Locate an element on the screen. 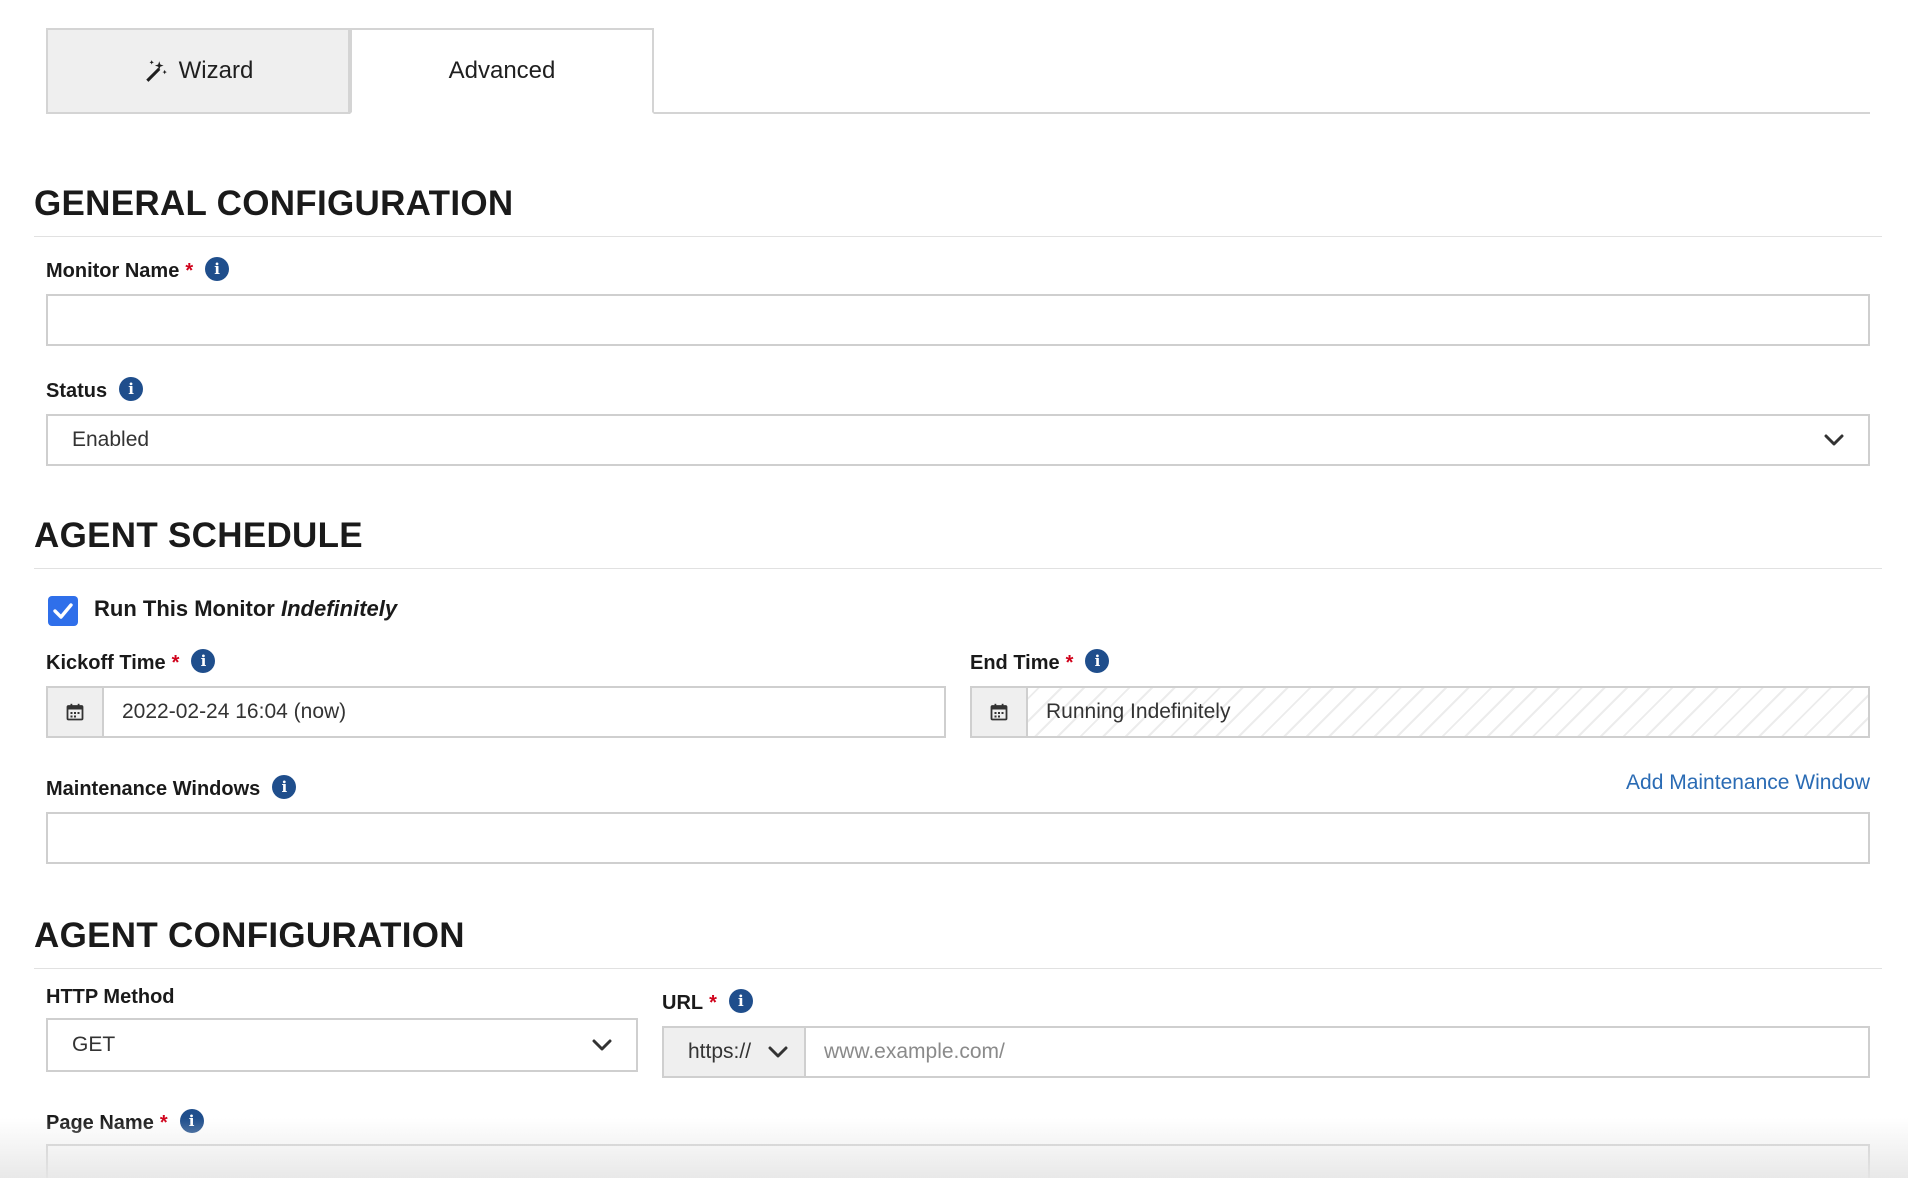  run-indefinitely-prefix: Run This Monitor is located at coordinates (184, 608).